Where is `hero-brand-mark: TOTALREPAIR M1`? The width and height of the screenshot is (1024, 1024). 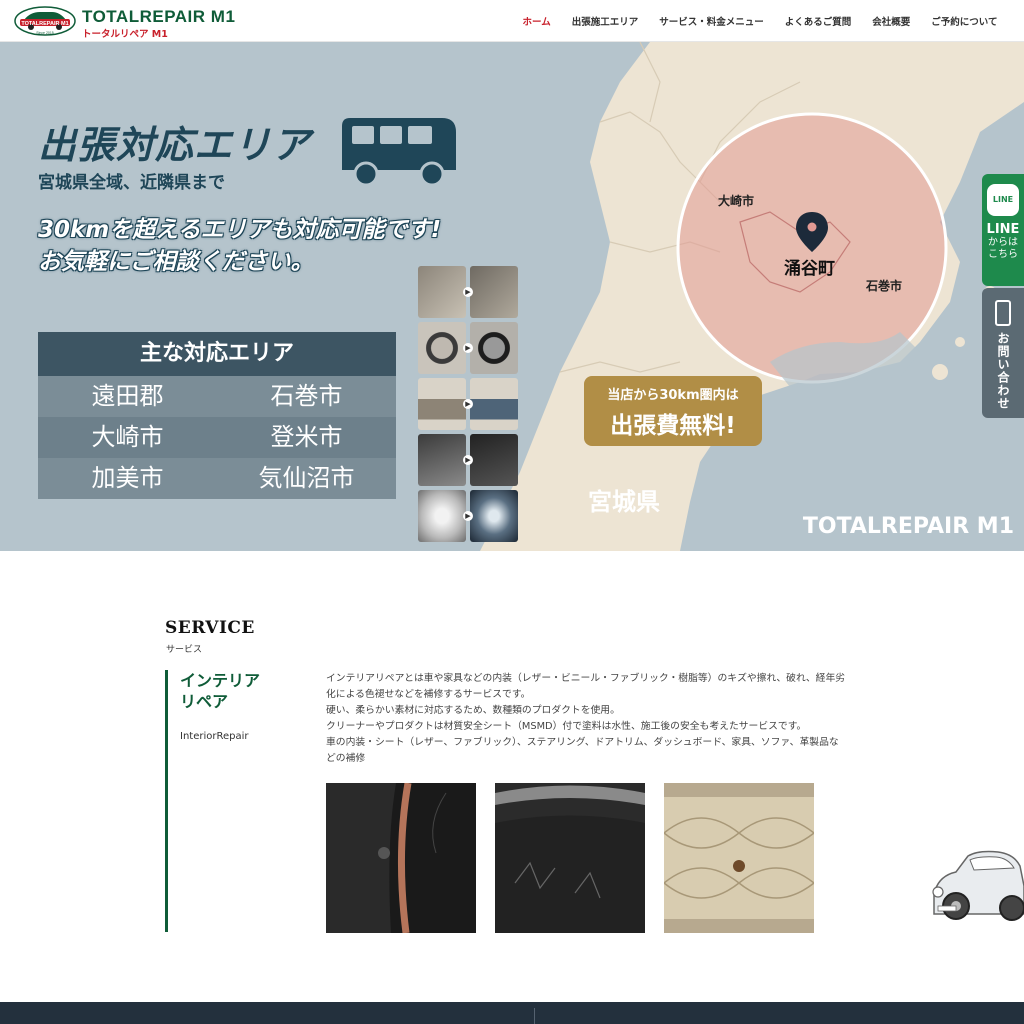
hero-brand-mark: TOTALREPAIR M1 is located at coordinates (908, 526).